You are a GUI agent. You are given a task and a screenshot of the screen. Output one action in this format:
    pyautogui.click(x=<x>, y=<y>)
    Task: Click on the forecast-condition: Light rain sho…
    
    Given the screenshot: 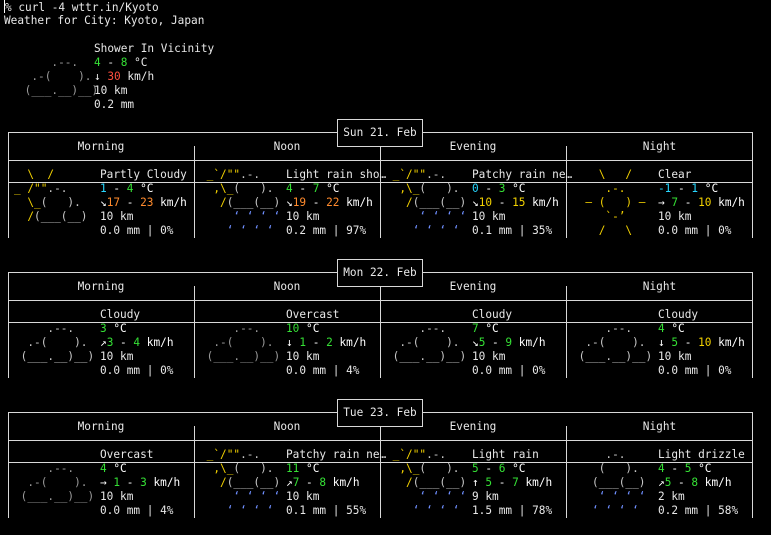 What is the action you would take?
    pyautogui.click(x=336, y=174)
    